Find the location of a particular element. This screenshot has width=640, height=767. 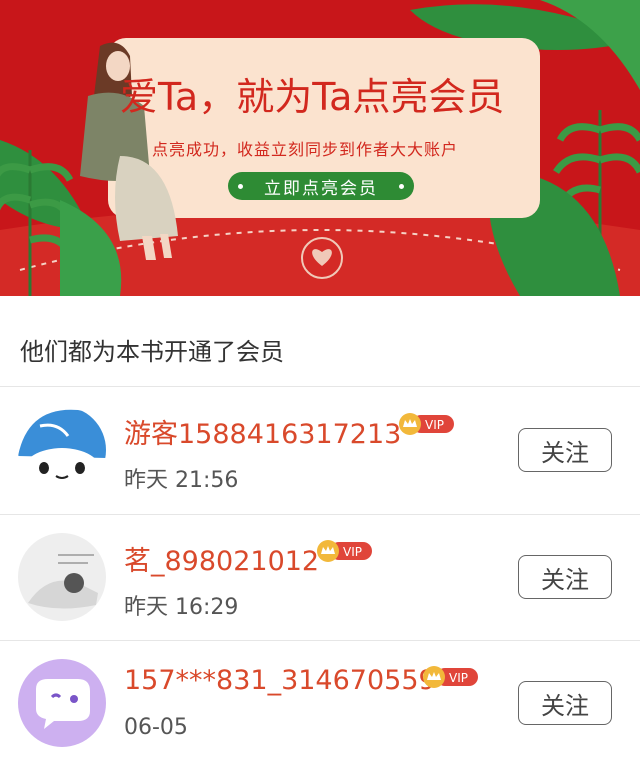

banner-subline: 点亮成功，收益立刻同步到作者大大账户 is located at coordinates (305, 149).